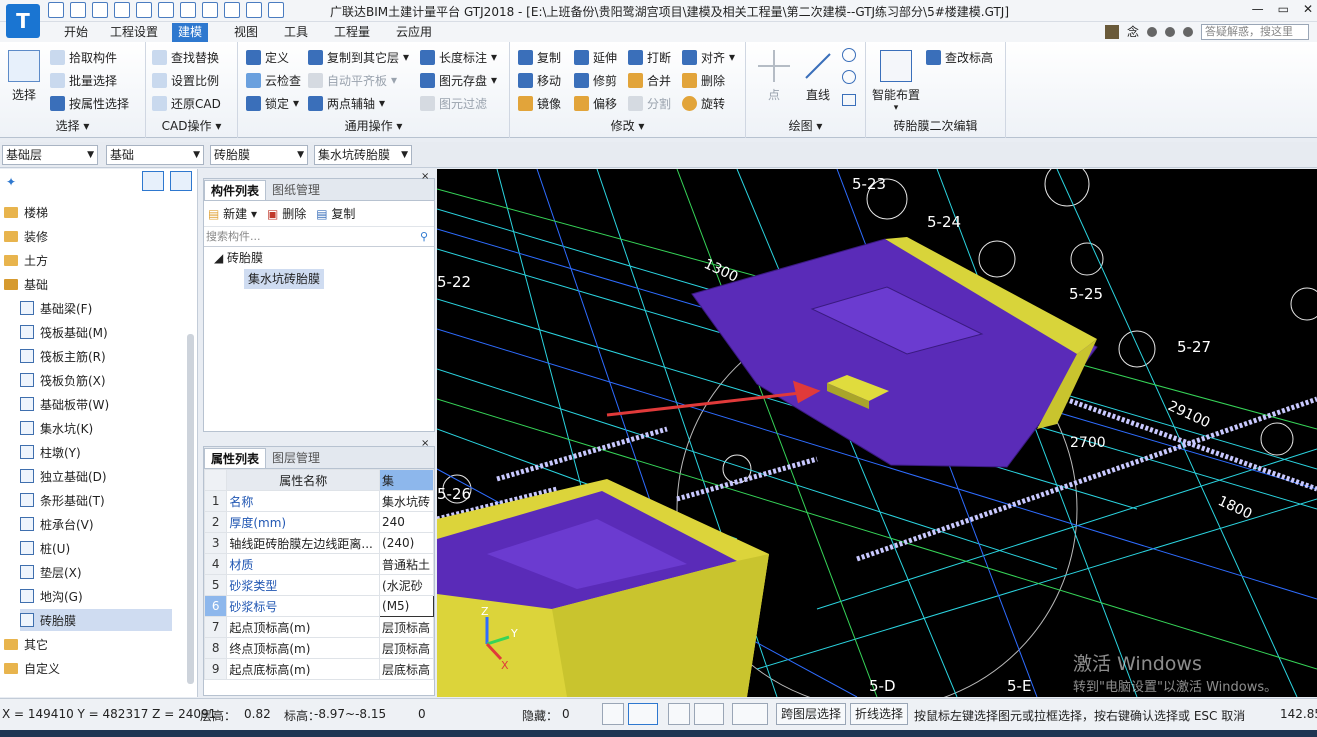 This screenshot has width=1317, height=737. What do you see at coordinates (1152, 31) in the screenshot?
I see `bell-icon` at bounding box center [1152, 31].